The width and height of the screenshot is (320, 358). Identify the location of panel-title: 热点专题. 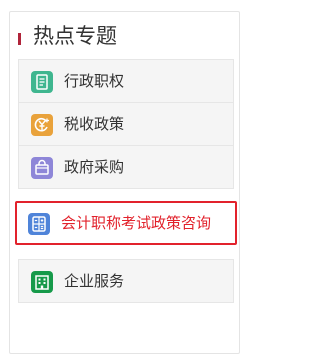
(75, 36).